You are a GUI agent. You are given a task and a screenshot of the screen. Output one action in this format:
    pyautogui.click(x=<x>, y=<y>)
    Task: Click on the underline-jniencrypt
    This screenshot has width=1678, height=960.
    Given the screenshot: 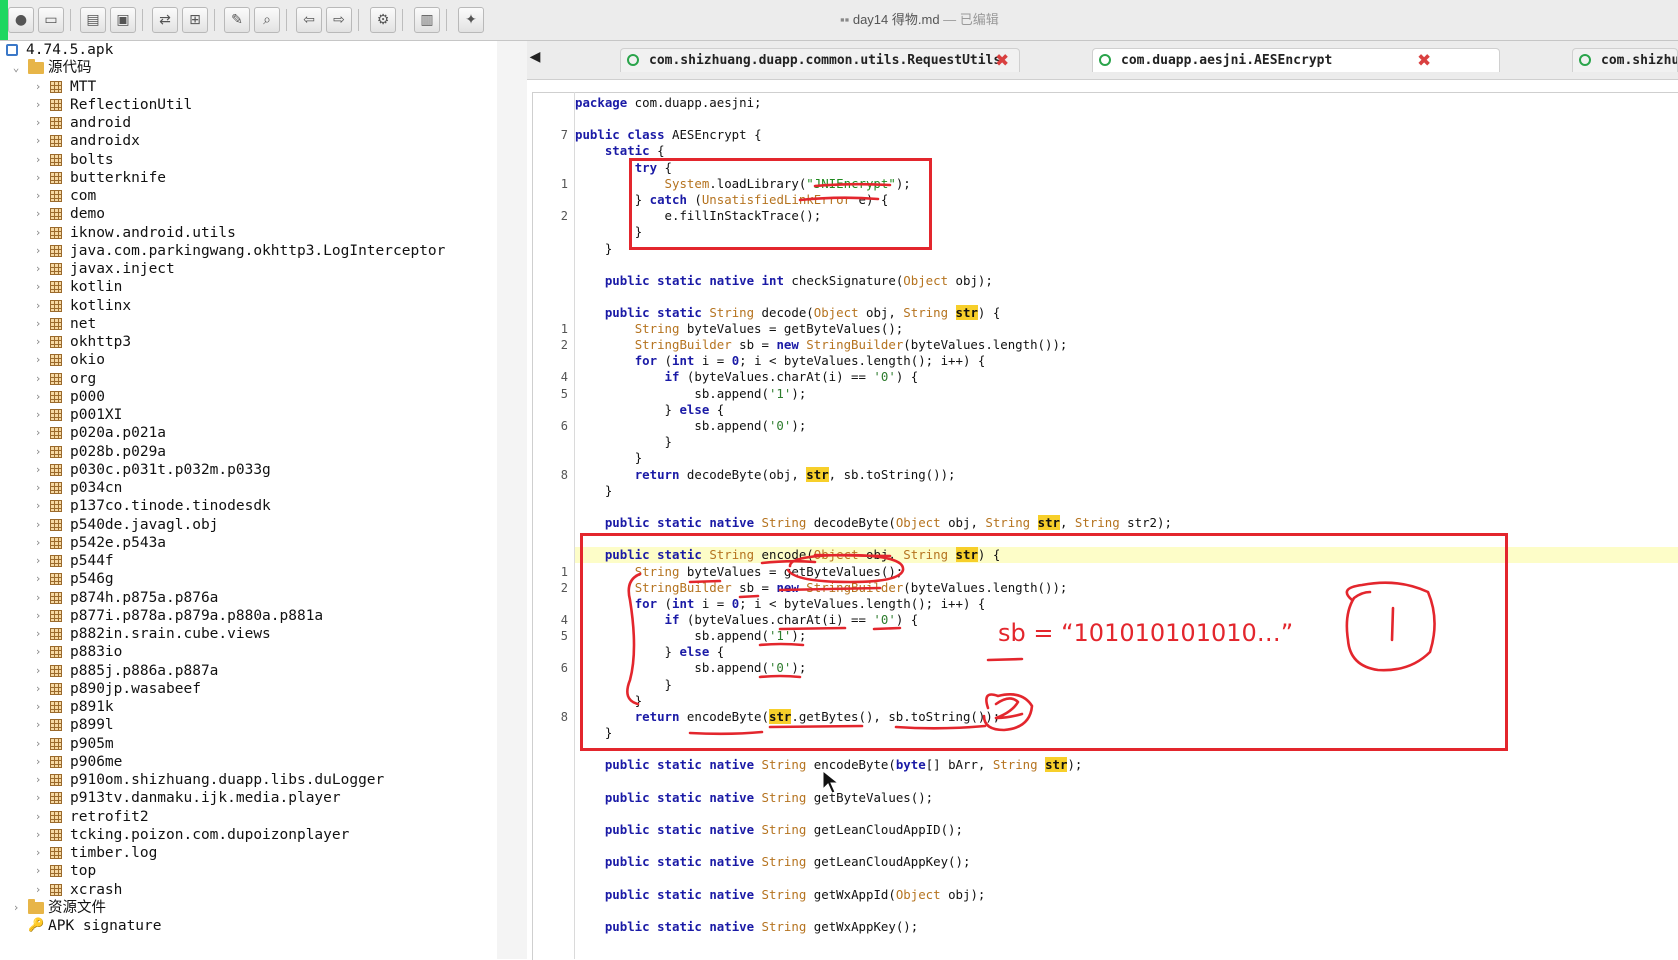 What is the action you would take?
    pyautogui.click(x=852, y=185)
    